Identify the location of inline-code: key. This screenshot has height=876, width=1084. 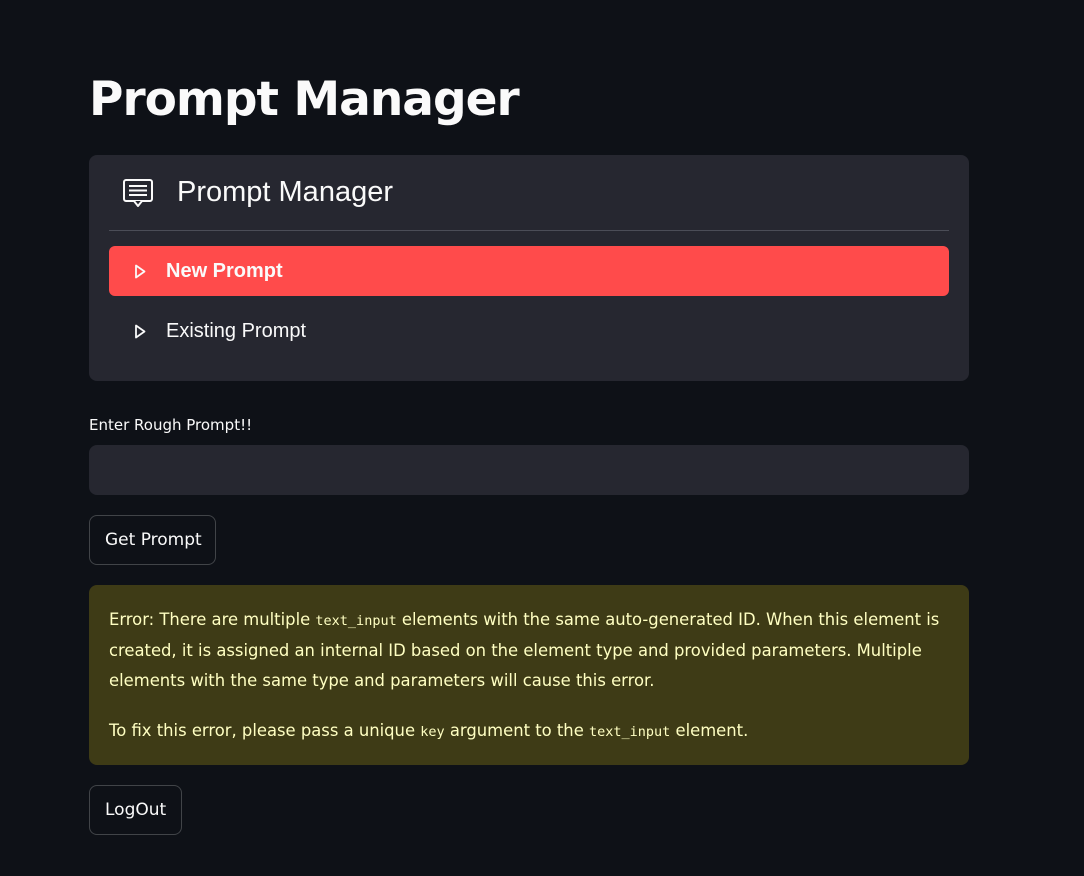
(432, 732).